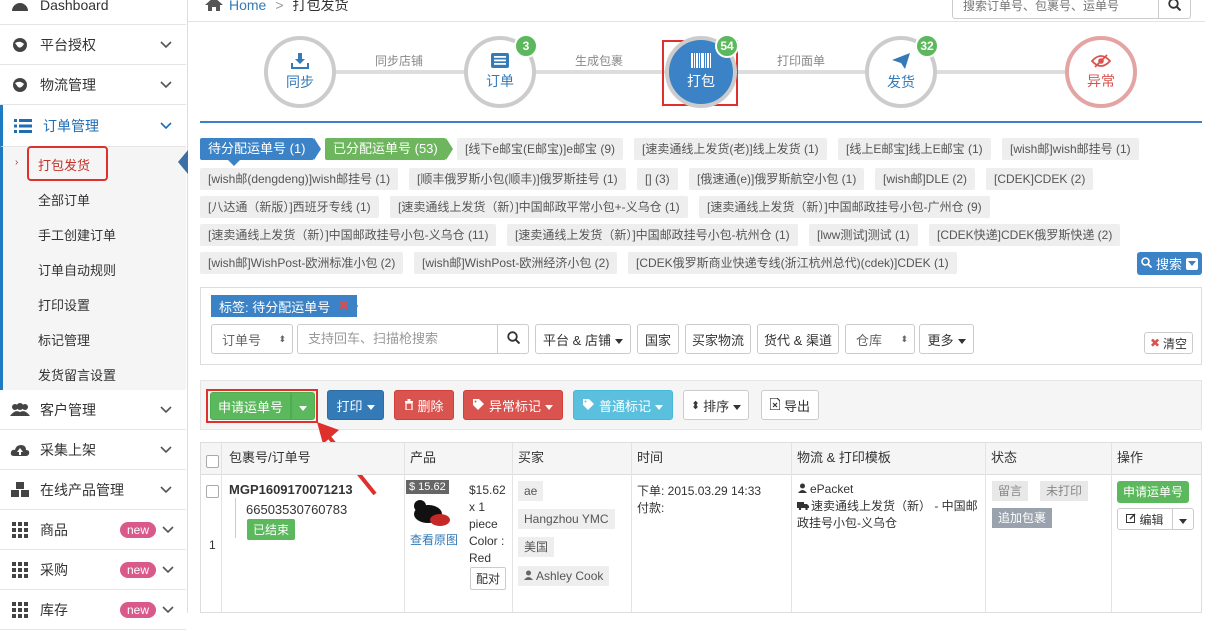 This screenshot has height=630, width=1205. Describe the element at coordinates (1070, 149) in the screenshot. I see `tag-channel-filter: [wish邮]wish邮挂号 (1)` at that location.